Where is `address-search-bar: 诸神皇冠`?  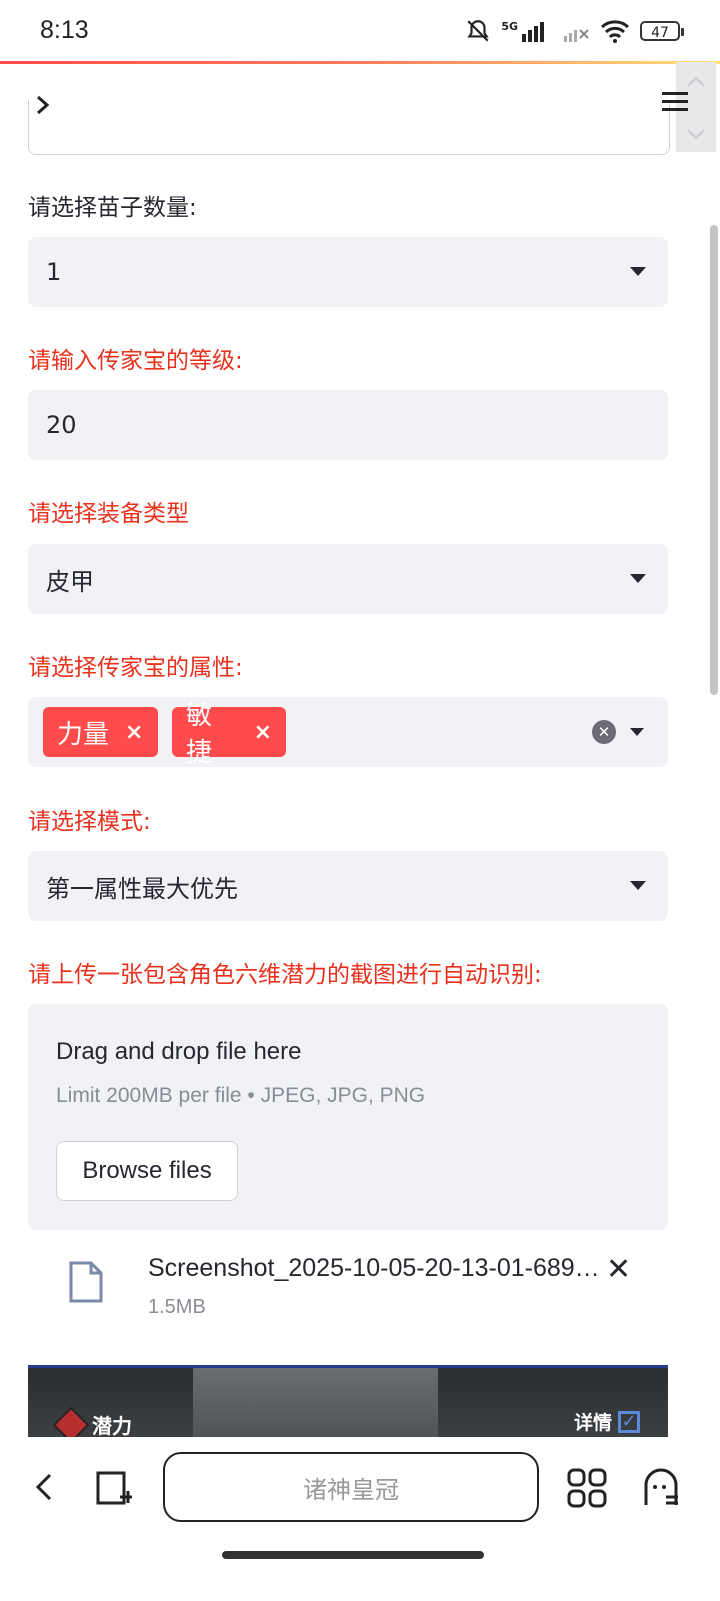 address-search-bar: 诸神皇冠 is located at coordinates (351, 1487).